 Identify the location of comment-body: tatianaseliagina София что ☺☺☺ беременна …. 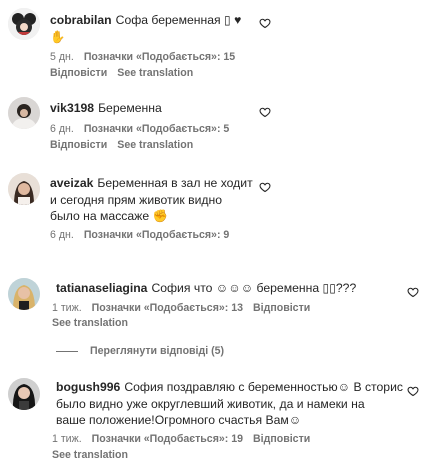
(231, 288).